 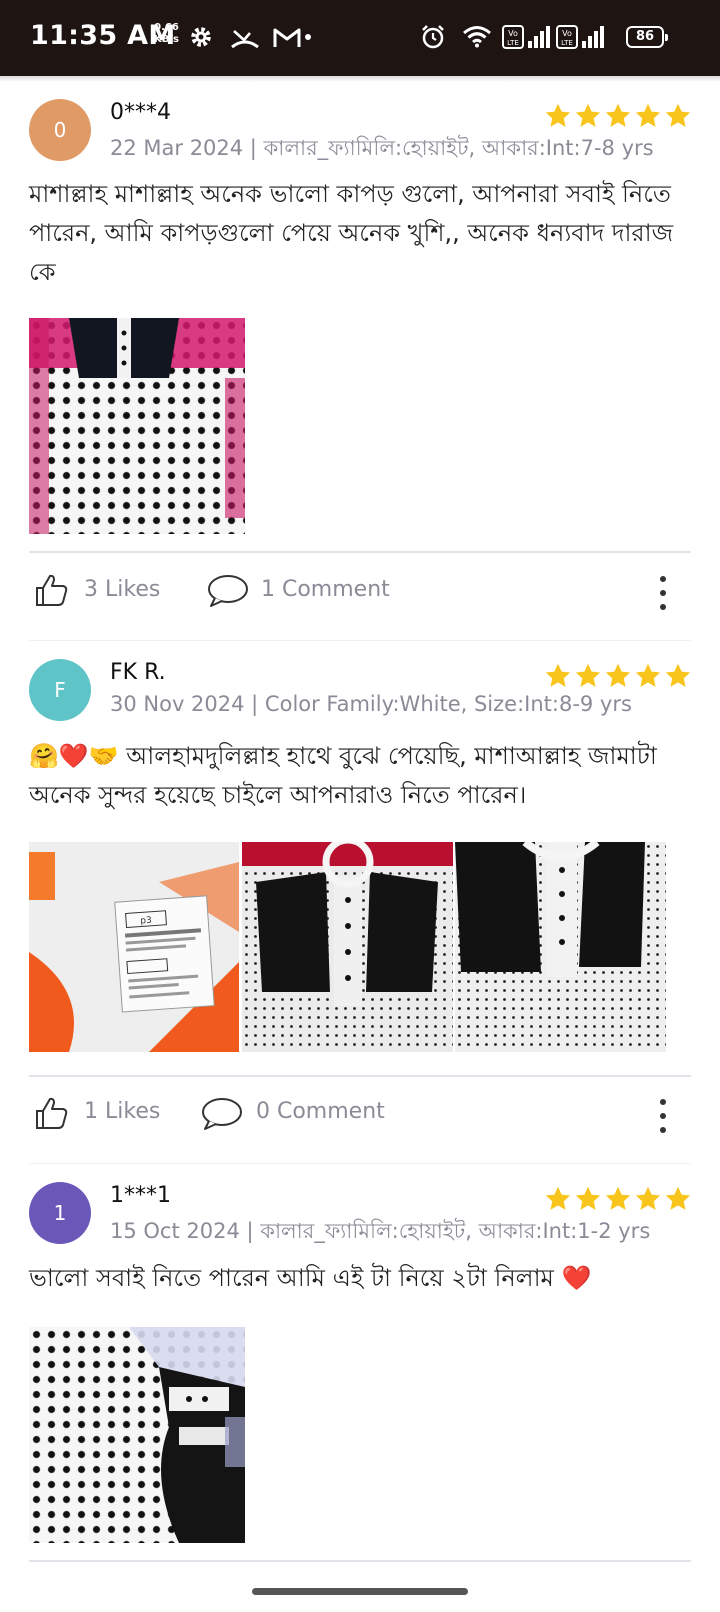 I want to click on dress-front-illustration, so click(x=347, y=947).